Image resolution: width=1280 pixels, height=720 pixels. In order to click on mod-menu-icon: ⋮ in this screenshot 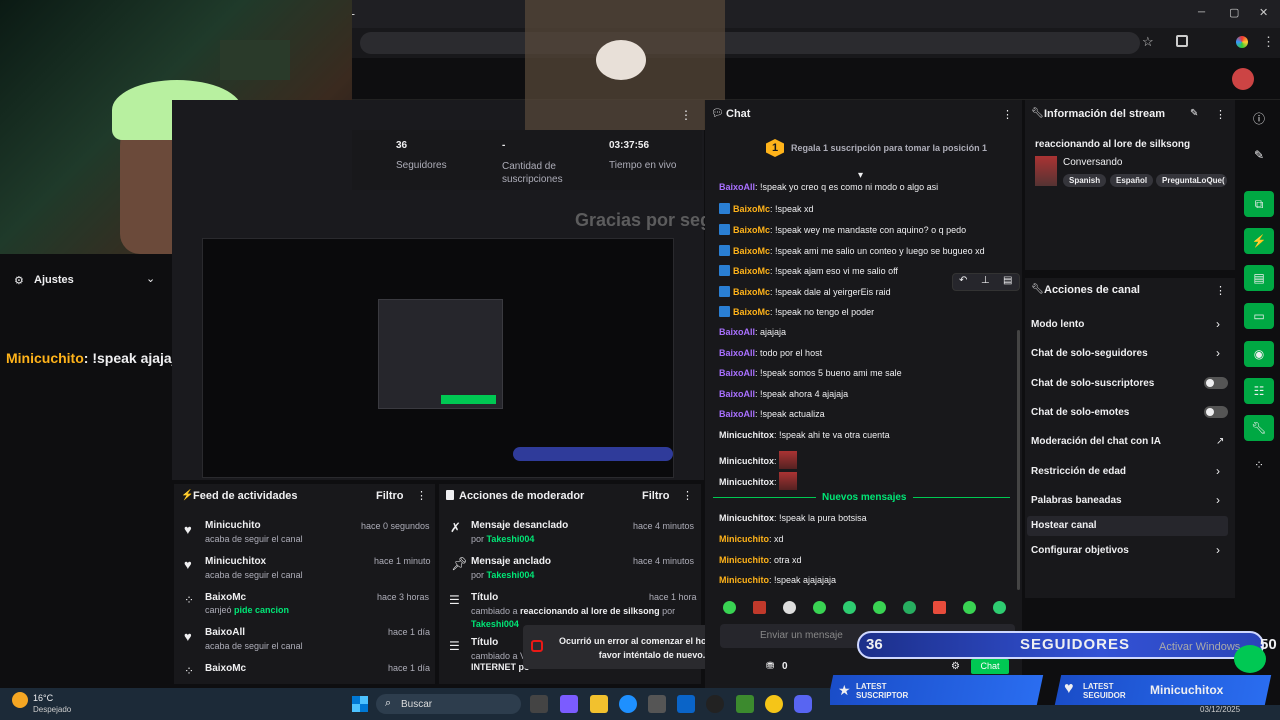, I will do `click(687, 495)`.